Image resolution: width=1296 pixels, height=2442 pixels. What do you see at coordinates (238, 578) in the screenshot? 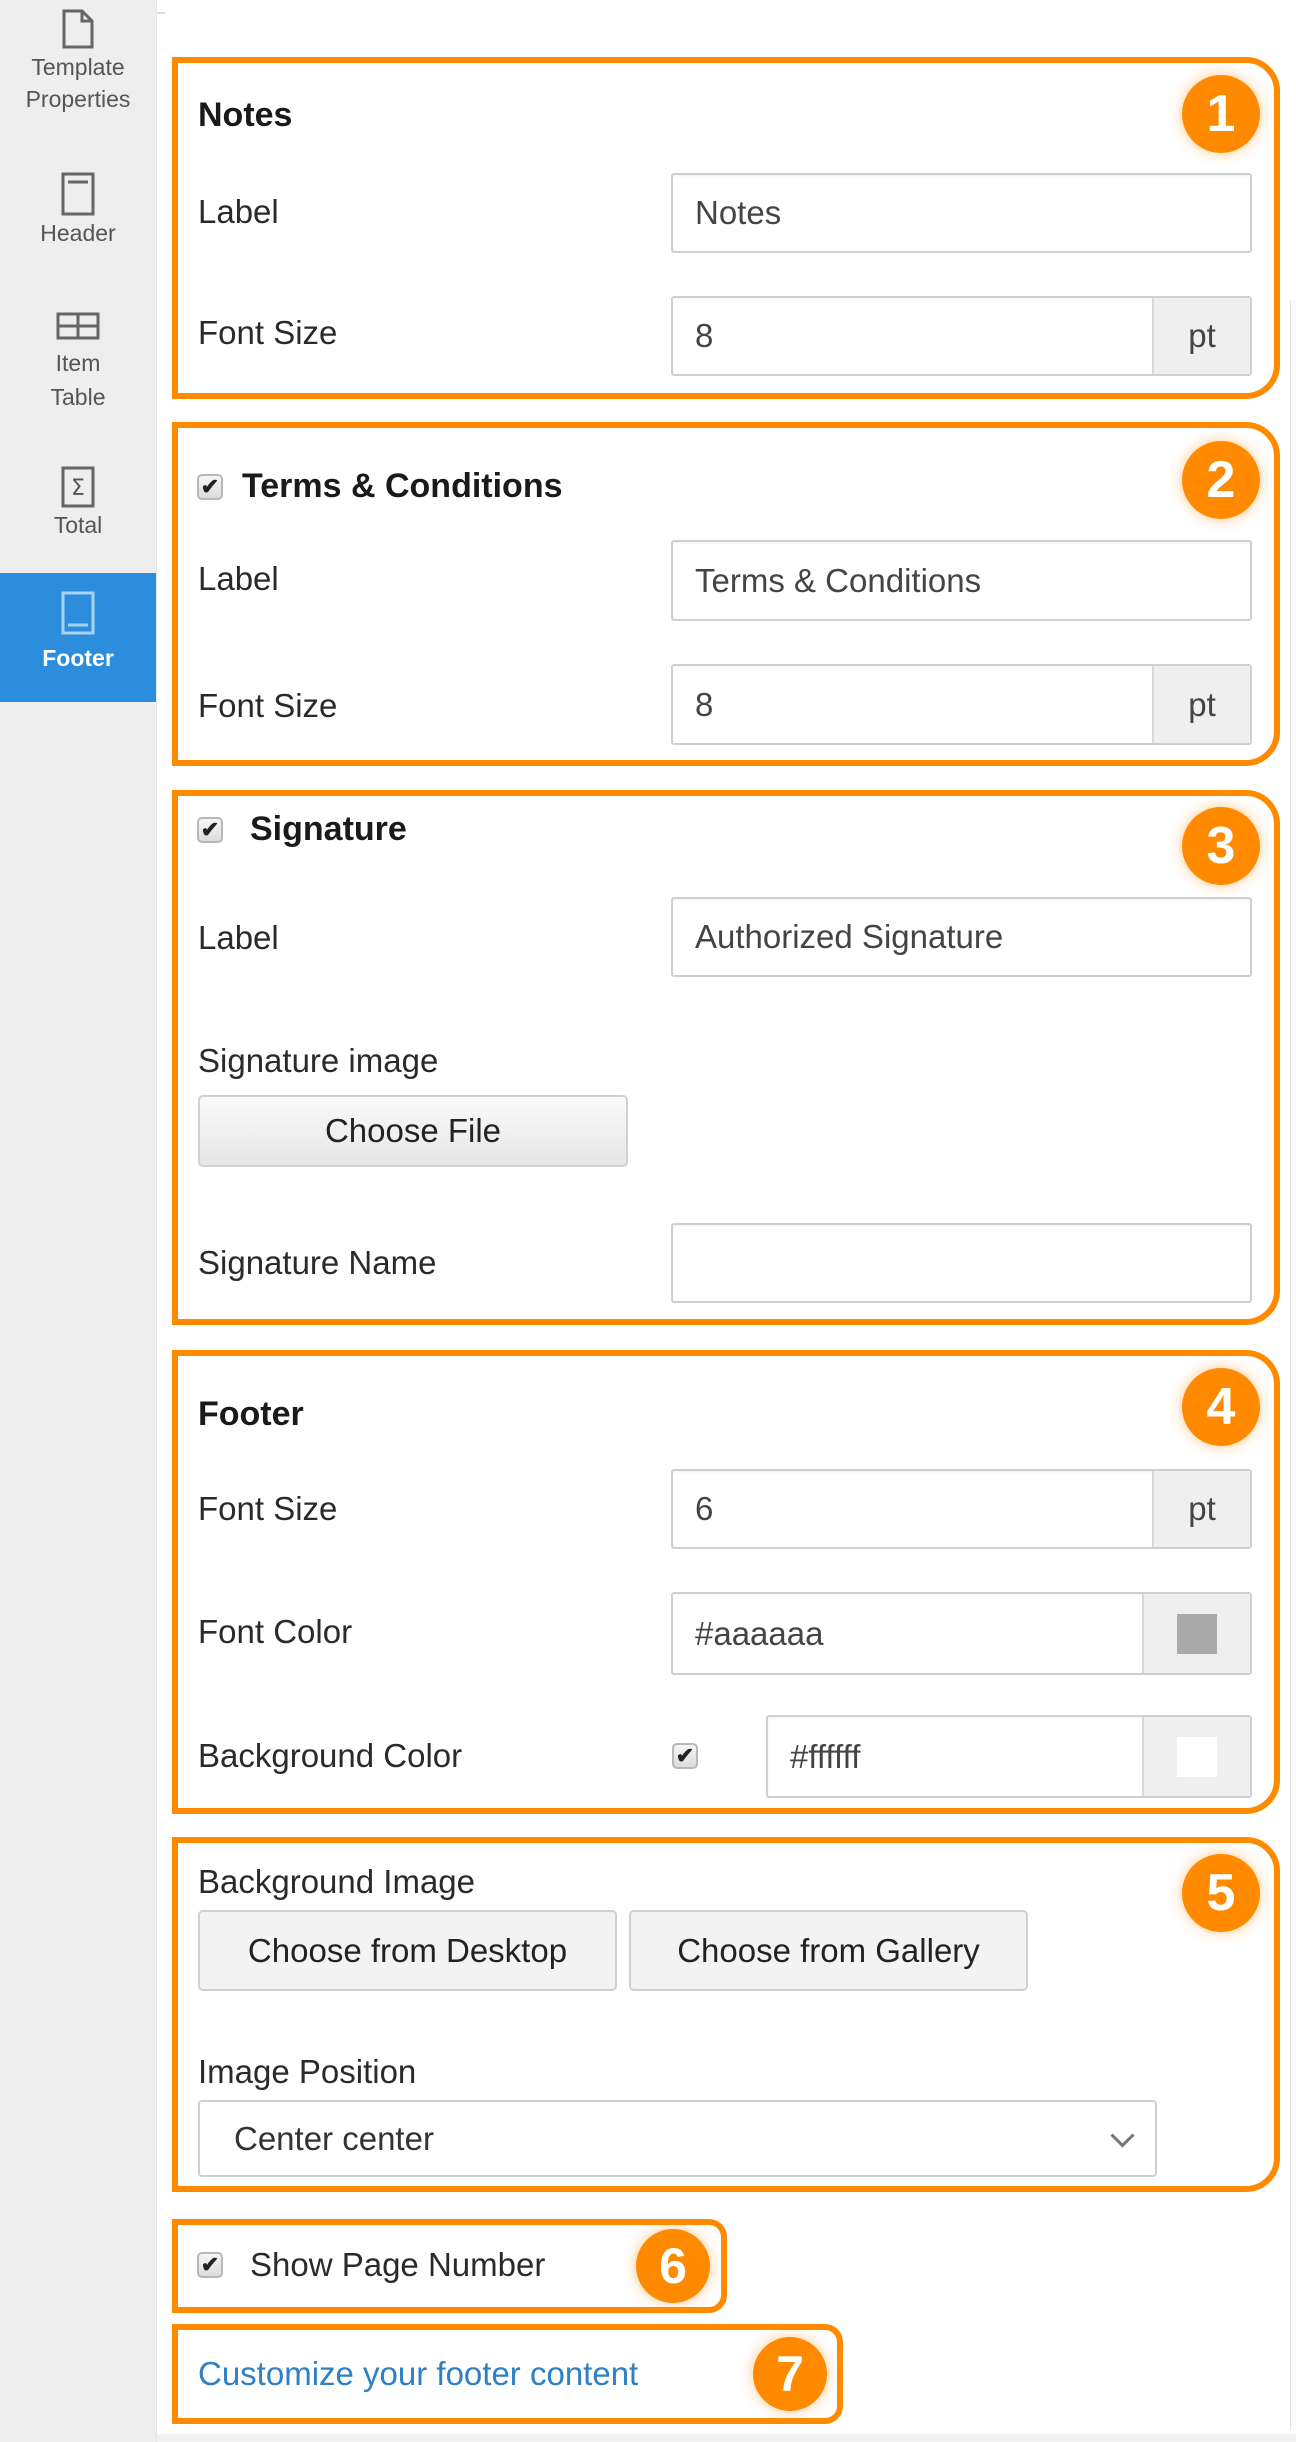
I see `terms-label-label: Label` at bounding box center [238, 578].